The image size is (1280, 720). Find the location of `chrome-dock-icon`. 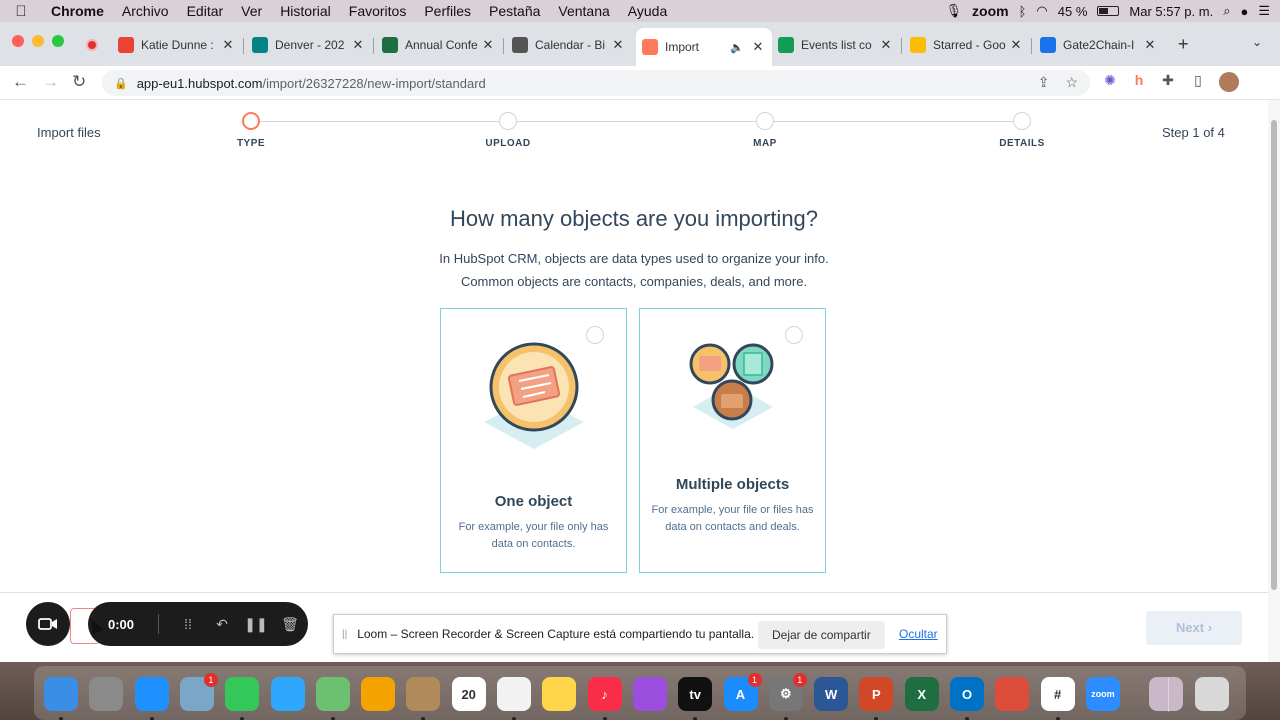

chrome-dock-icon is located at coordinates (1012, 694).